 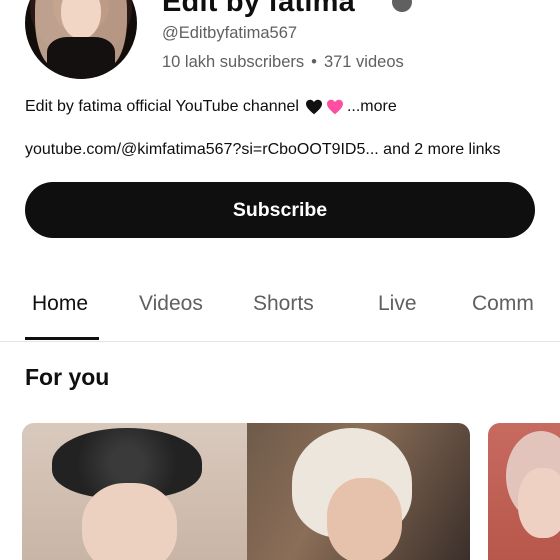 What do you see at coordinates (171, 304) in the screenshot?
I see `tab-videos: Videos` at bounding box center [171, 304].